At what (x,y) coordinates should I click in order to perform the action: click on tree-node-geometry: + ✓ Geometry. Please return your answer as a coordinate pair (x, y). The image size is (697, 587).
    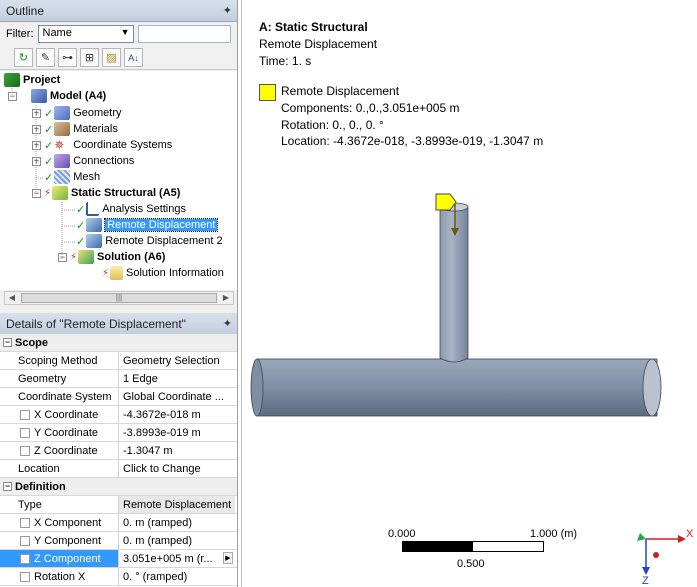
    Looking at the image, I should click on (77, 113).